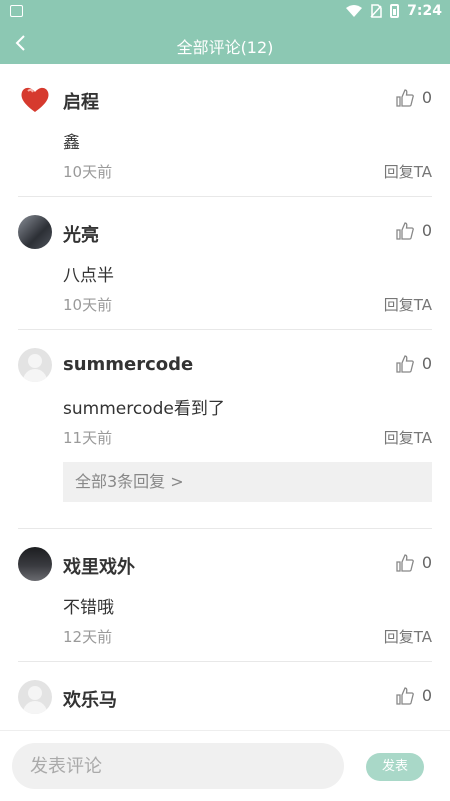 This screenshot has width=450, height=801. Describe the element at coordinates (424, 11) in the screenshot. I see `status-time: 7:24` at that location.